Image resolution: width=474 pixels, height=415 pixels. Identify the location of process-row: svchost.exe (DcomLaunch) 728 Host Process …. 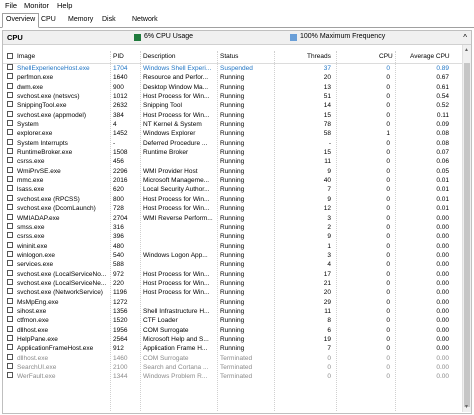
(233, 208).